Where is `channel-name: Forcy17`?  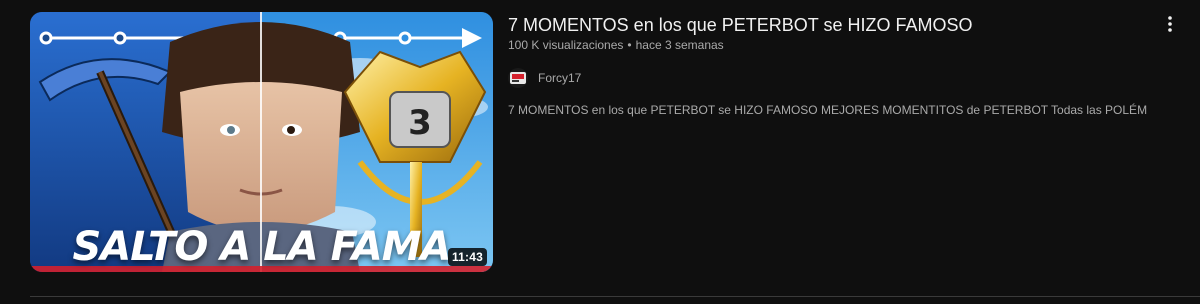 channel-name: Forcy17 is located at coordinates (559, 78).